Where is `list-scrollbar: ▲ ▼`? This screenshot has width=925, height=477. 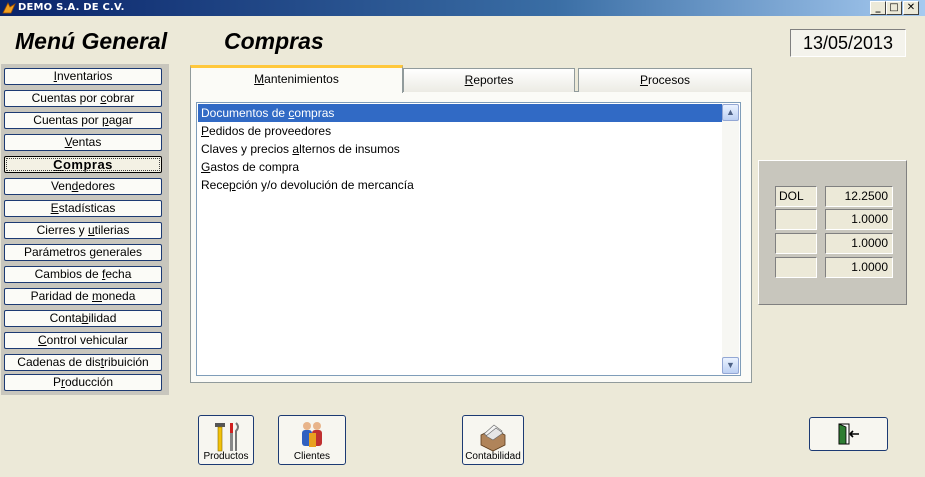 list-scrollbar: ▲ ▼ is located at coordinates (730, 239).